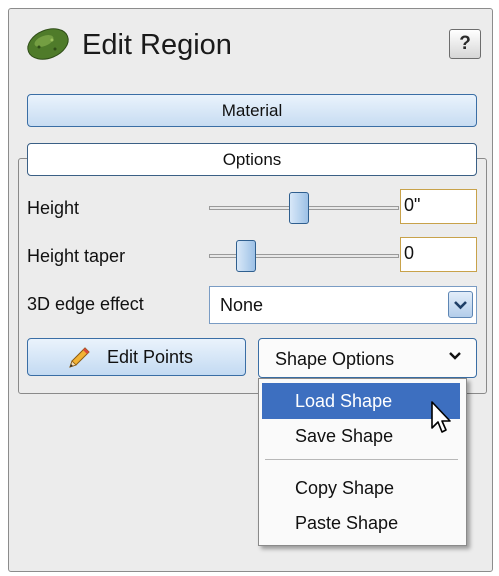  Describe the element at coordinates (242, 305) in the screenshot. I see `edge-effect-value: None` at that location.